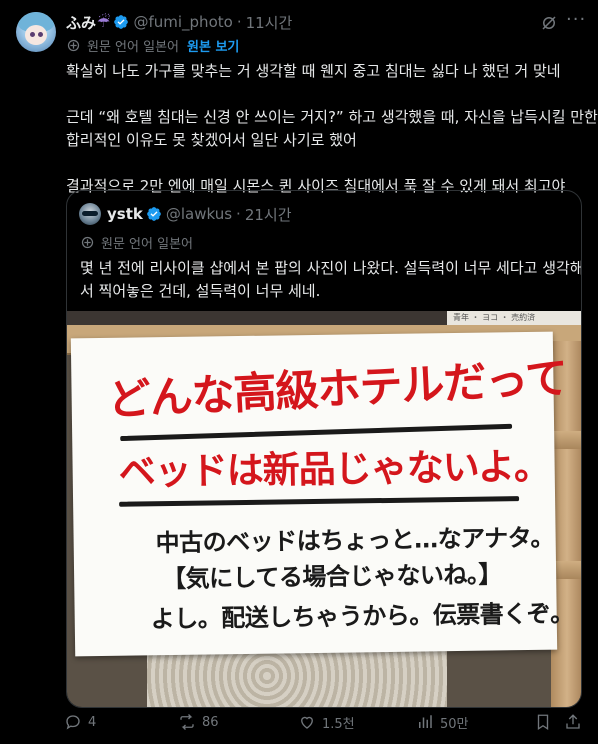 This screenshot has height=744, width=598. What do you see at coordinates (92, 722) in the screenshot?
I see `reply-count: 4` at bounding box center [92, 722].